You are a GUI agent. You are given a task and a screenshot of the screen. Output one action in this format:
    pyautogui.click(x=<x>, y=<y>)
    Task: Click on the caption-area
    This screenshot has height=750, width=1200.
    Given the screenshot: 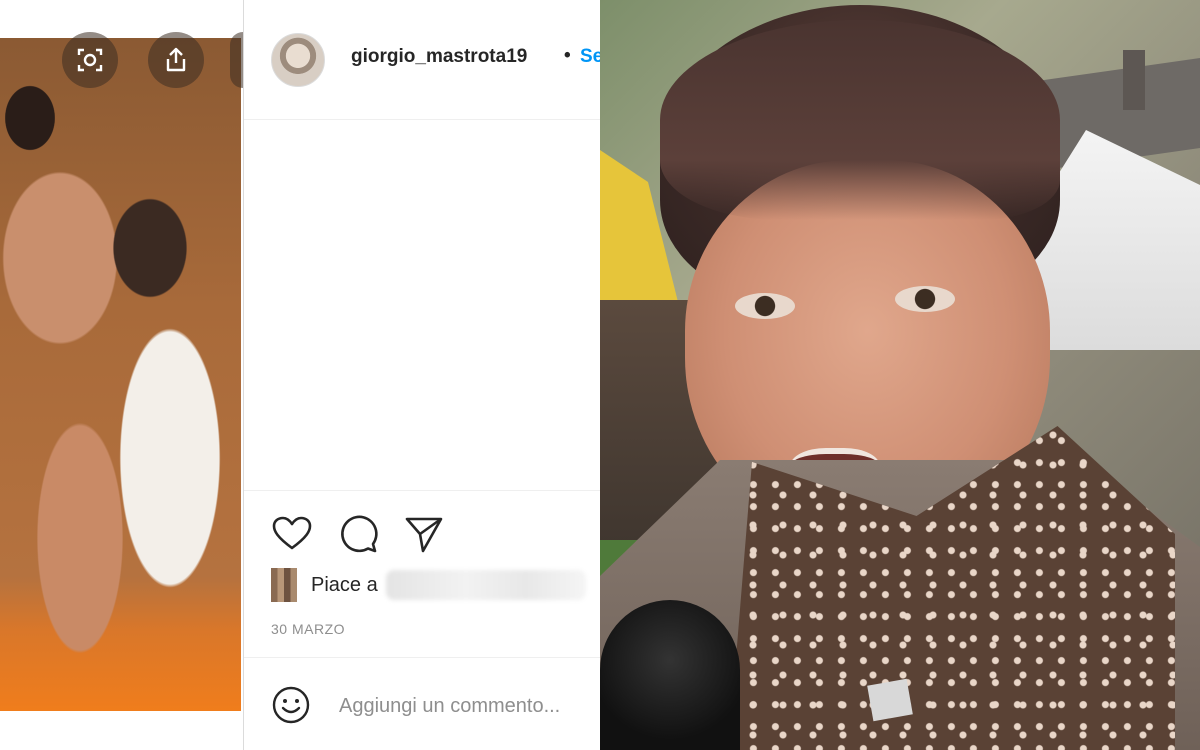 What is the action you would take?
    pyautogui.click(x=422, y=305)
    